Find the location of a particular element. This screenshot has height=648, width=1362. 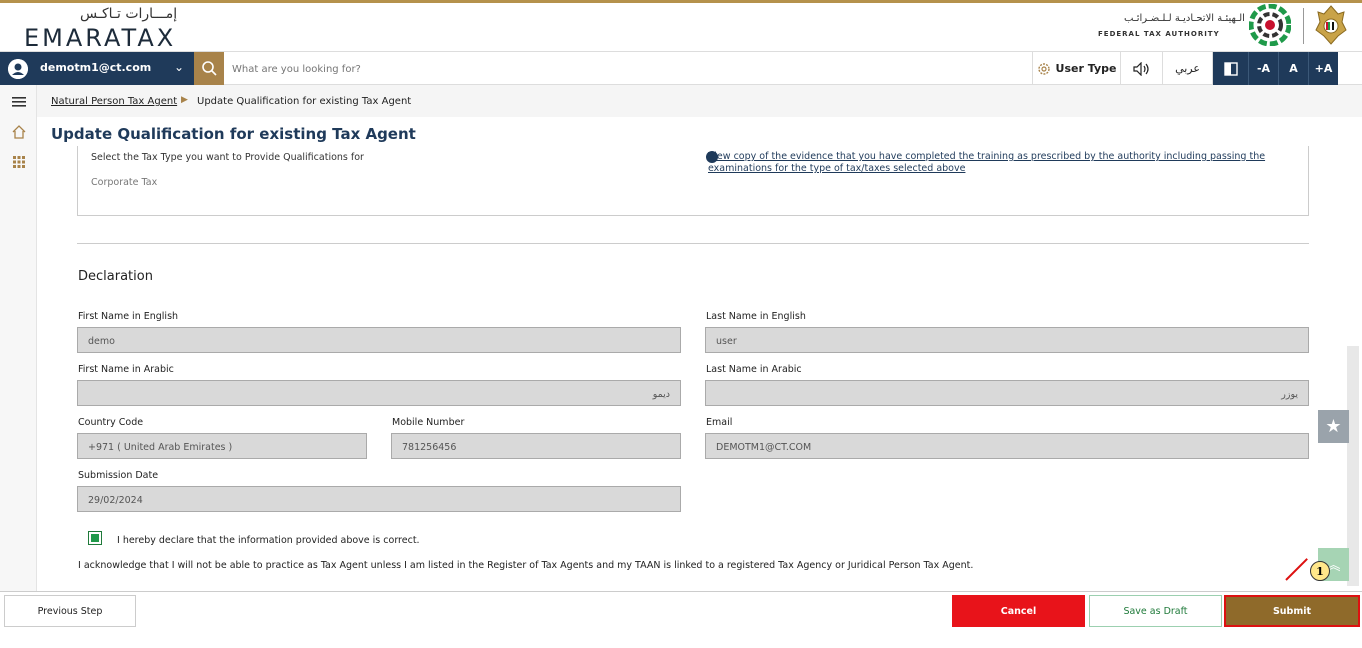

speaker-icon is located at coordinates (1140, 68).